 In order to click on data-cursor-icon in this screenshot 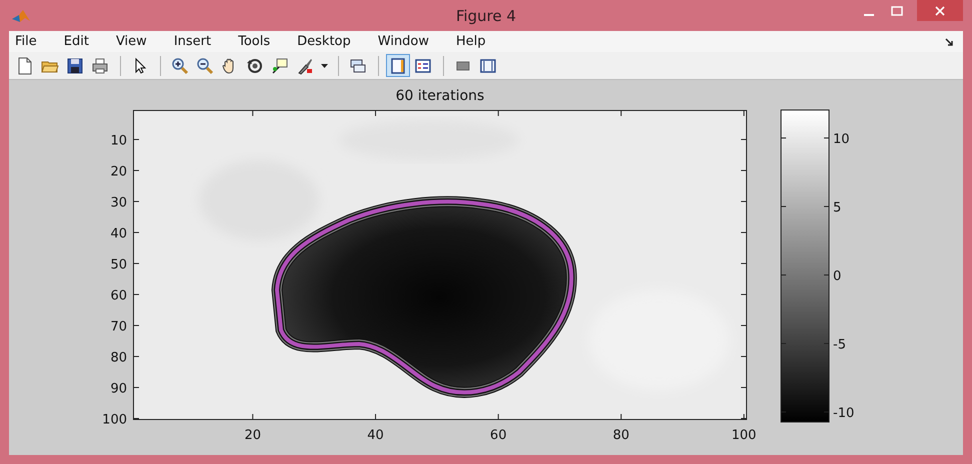, I will do `click(280, 65)`.